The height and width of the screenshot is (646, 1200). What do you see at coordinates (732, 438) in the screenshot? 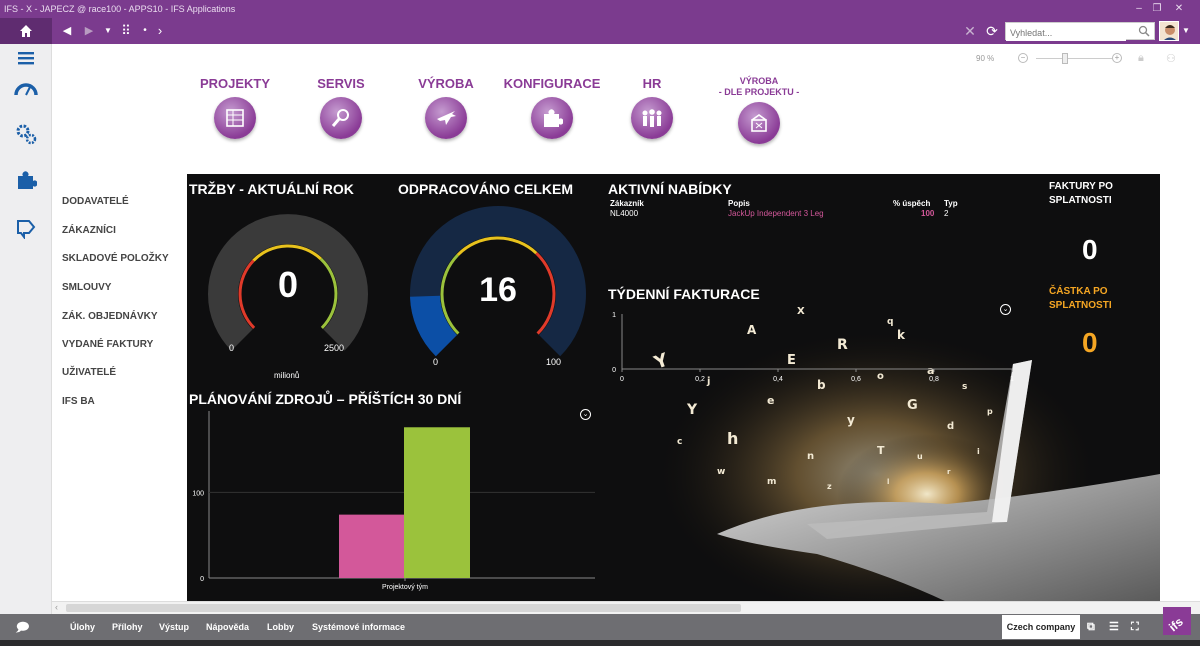
I see `svg-text: h` at bounding box center [732, 438].